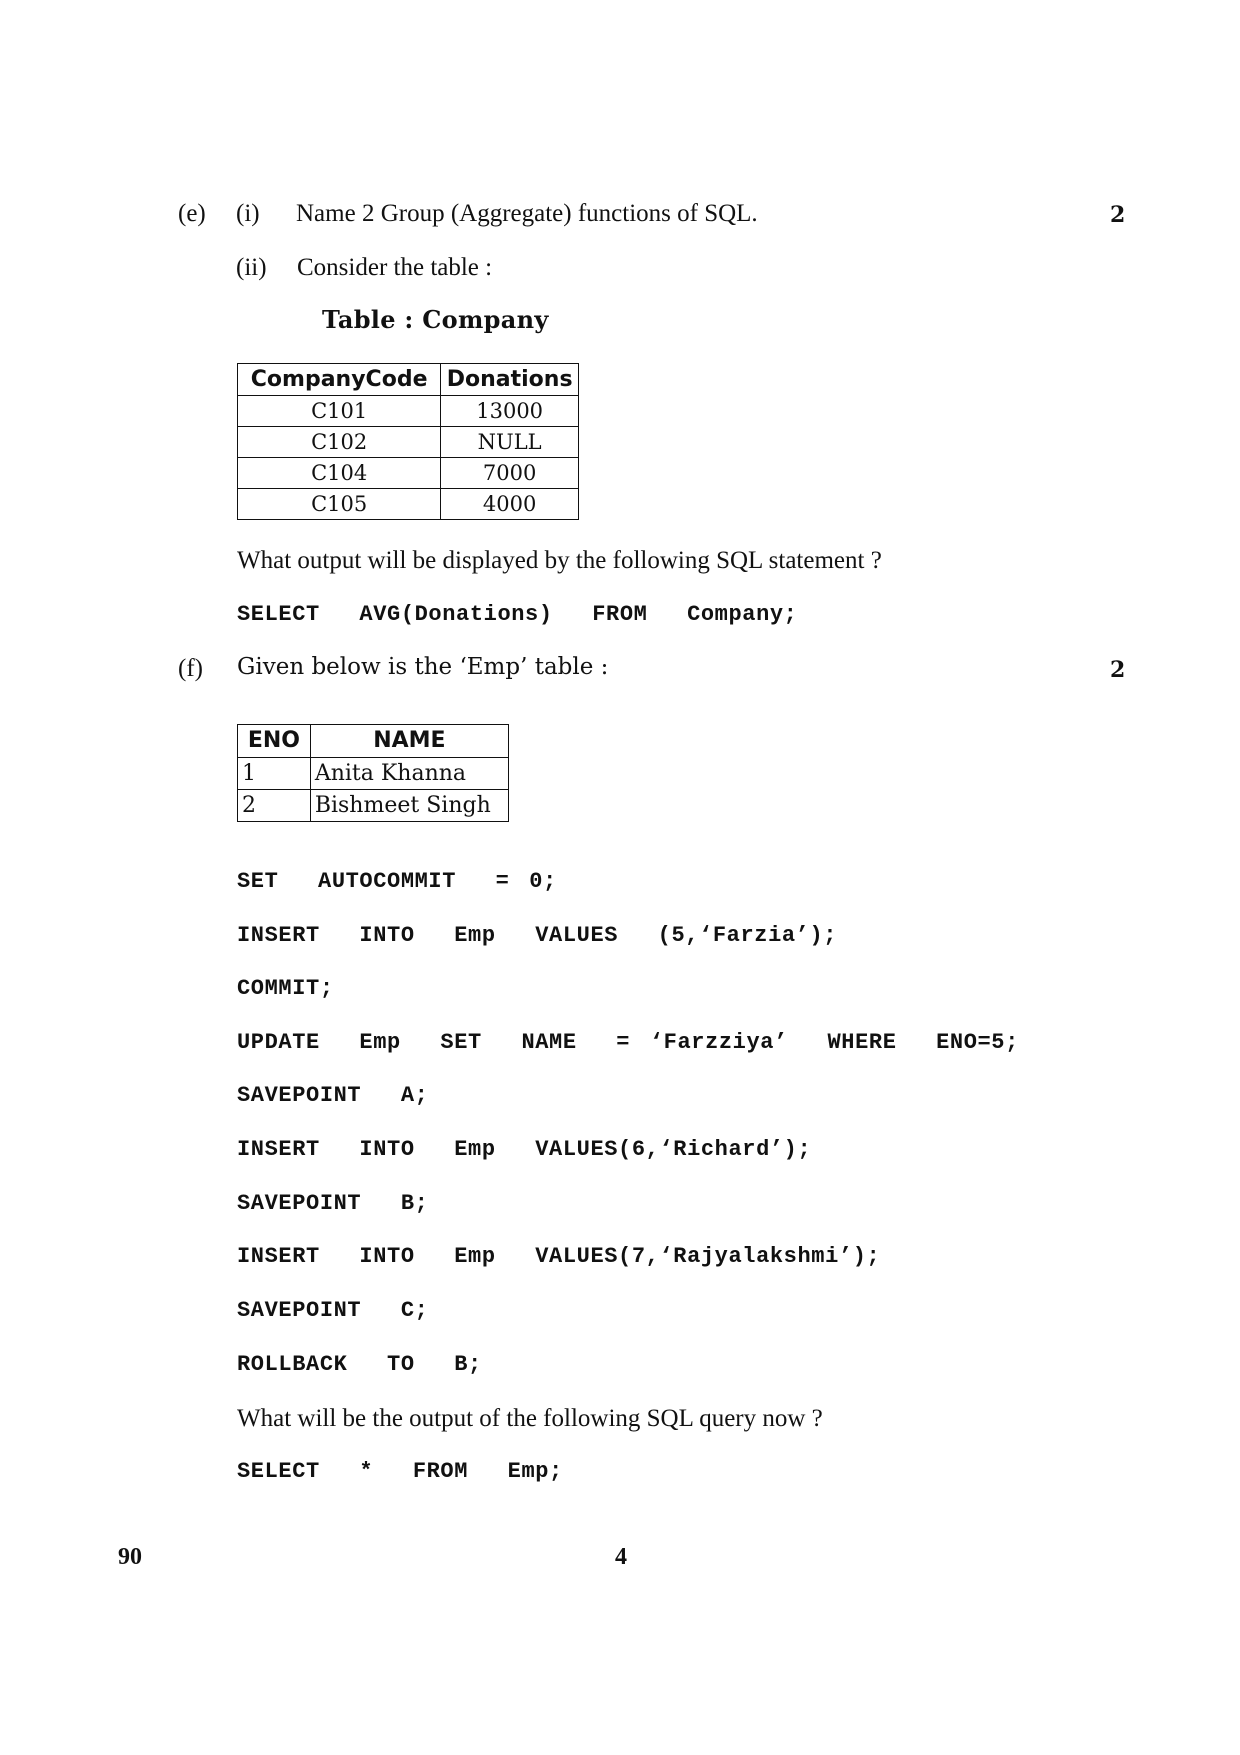 This screenshot has height=1755, width=1240. Describe the element at coordinates (400, 1471) in the screenshot. I see `sql-select-statement: SELECT * FROM Emp;` at that location.